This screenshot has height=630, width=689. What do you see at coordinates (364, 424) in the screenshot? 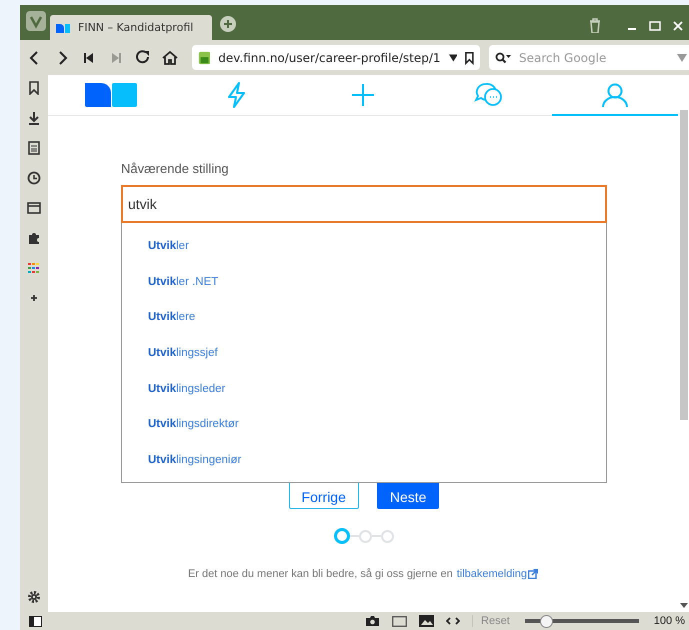
I see `suggestion-item: Utviklingsdirektør` at bounding box center [364, 424].